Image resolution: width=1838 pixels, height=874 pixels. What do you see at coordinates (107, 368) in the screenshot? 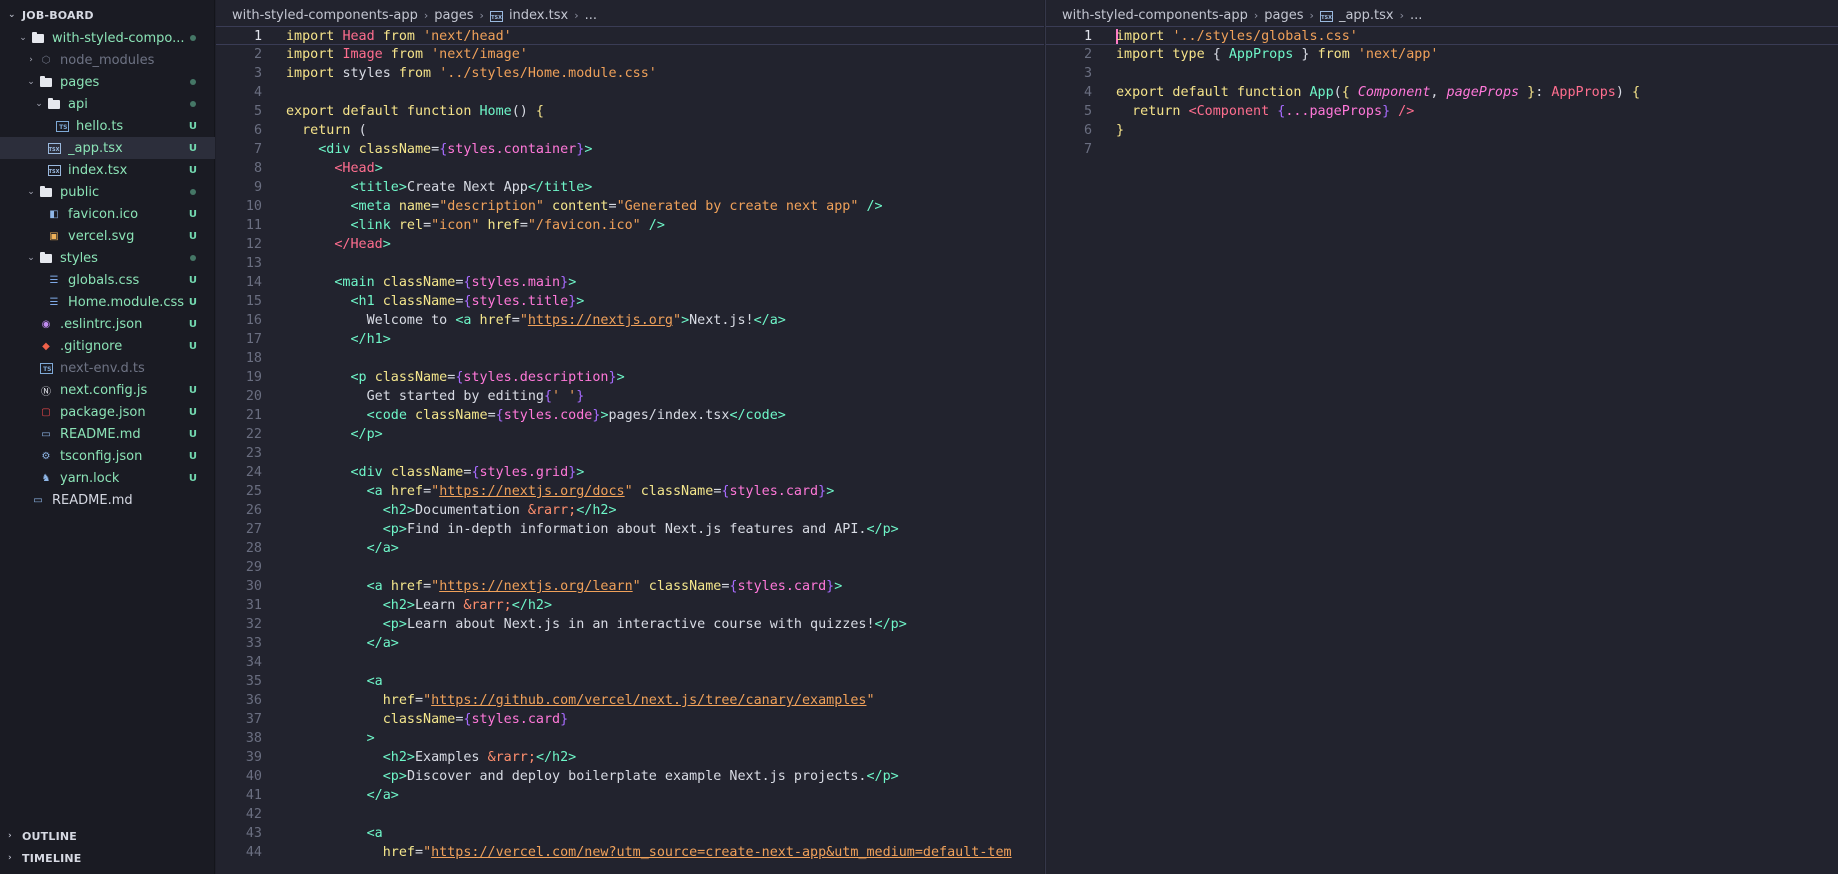
I see `tree-file: TS next-env.d.ts` at bounding box center [107, 368].